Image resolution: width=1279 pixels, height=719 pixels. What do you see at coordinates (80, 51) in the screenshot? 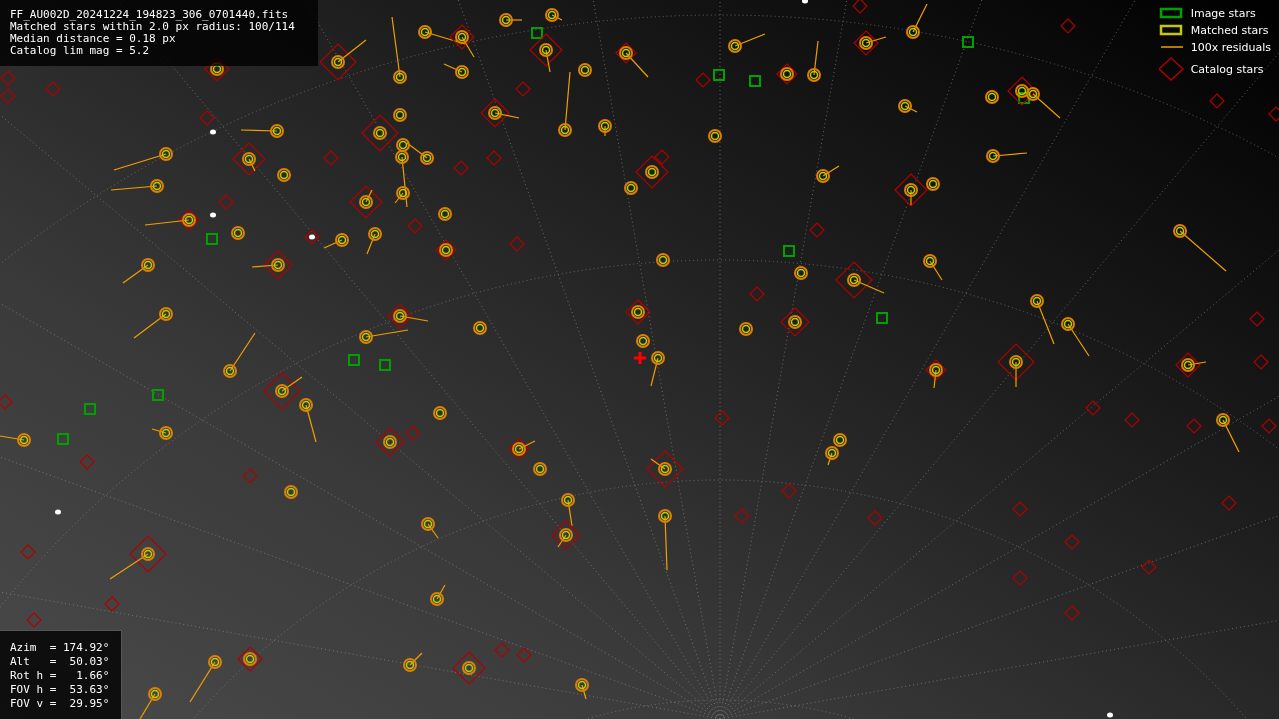
I see `info-text: Catalog lim mag = 5.2` at bounding box center [80, 51].